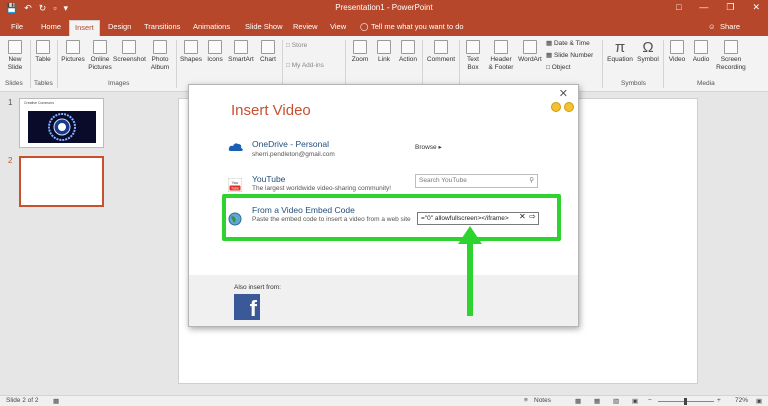 Image resolution: width=768 pixels, height=406 pixels. What do you see at coordinates (677, 52) in the screenshot?
I see `video-button: Video` at bounding box center [677, 52].